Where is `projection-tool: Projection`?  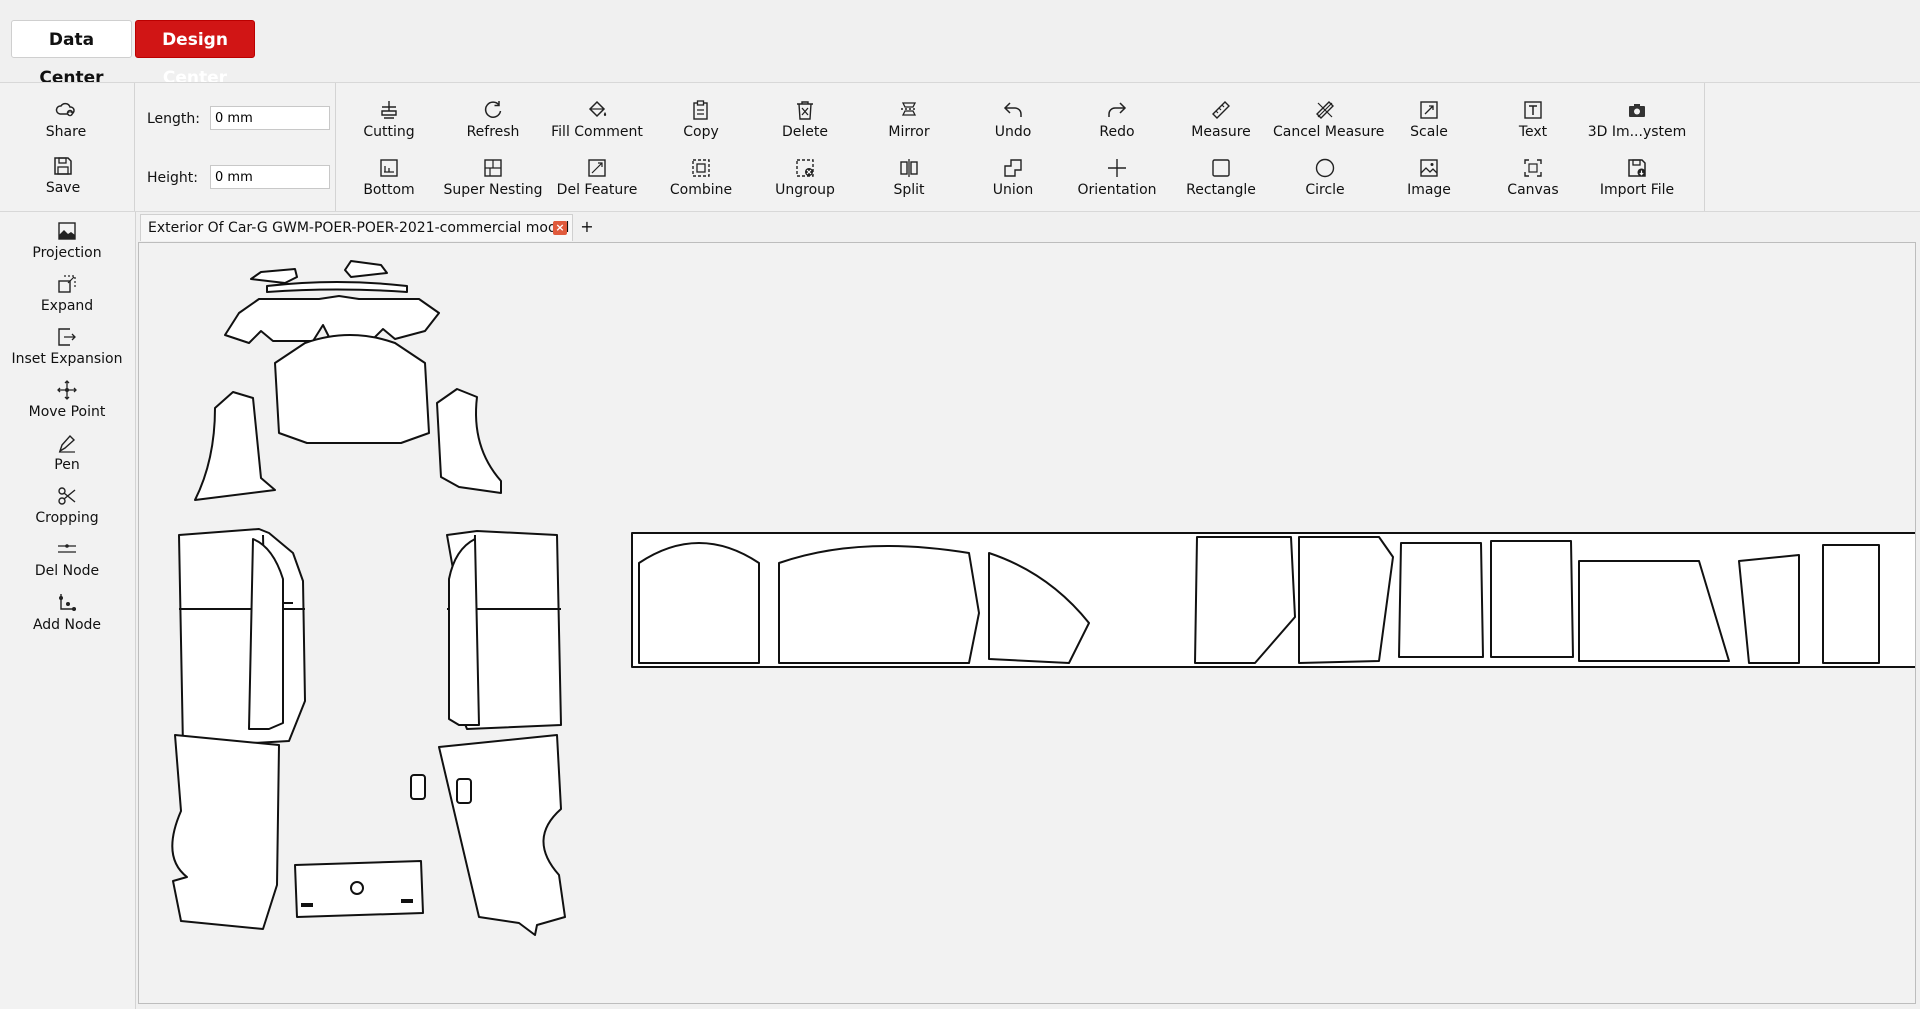 projection-tool: Projection is located at coordinates (67, 244).